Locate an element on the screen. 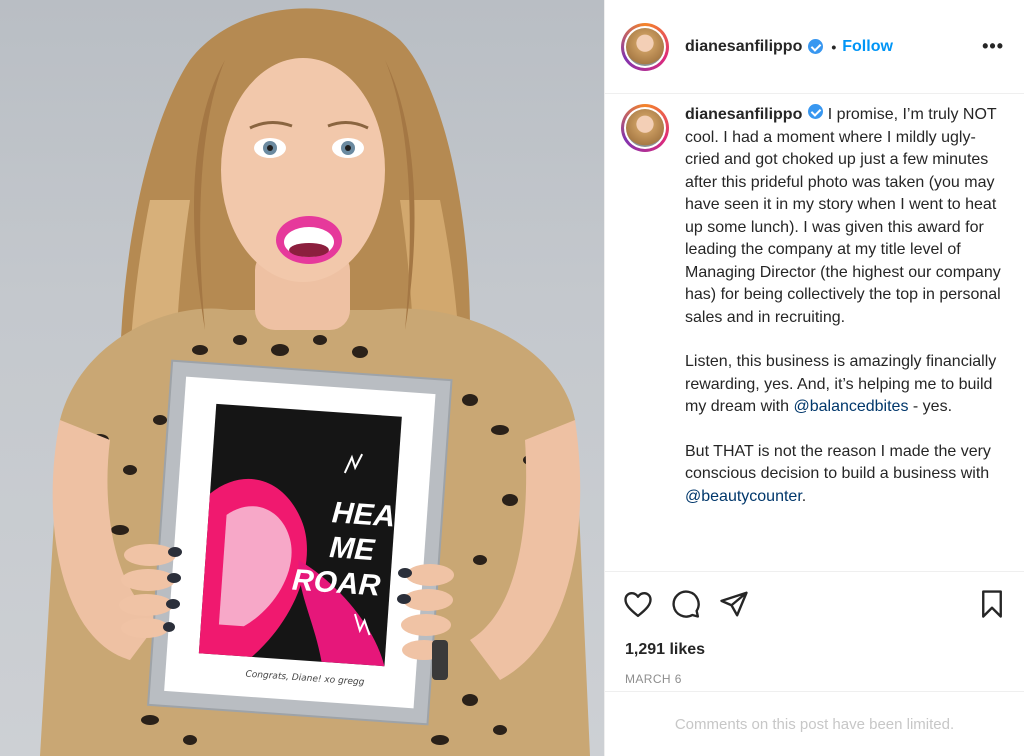 This screenshot has height=756, width=1024. bookmark-icon is located at coordinates (992, 604).